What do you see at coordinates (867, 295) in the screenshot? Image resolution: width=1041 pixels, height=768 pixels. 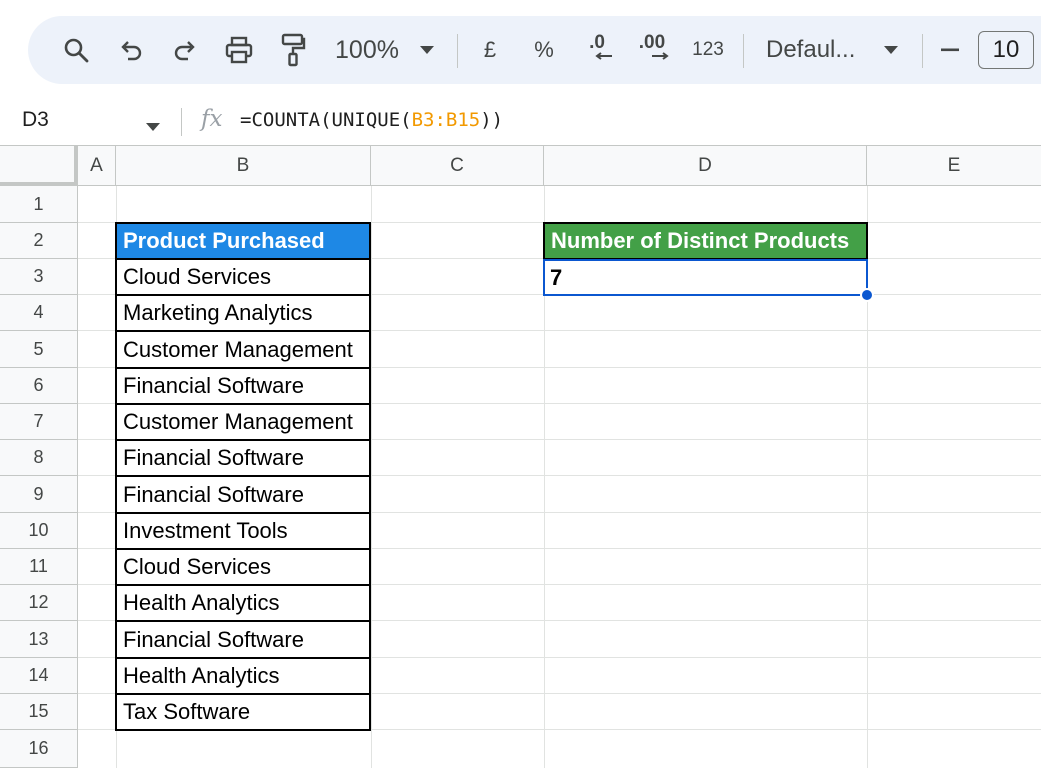 I see `fill-handle` at bounding box center [867, 295].